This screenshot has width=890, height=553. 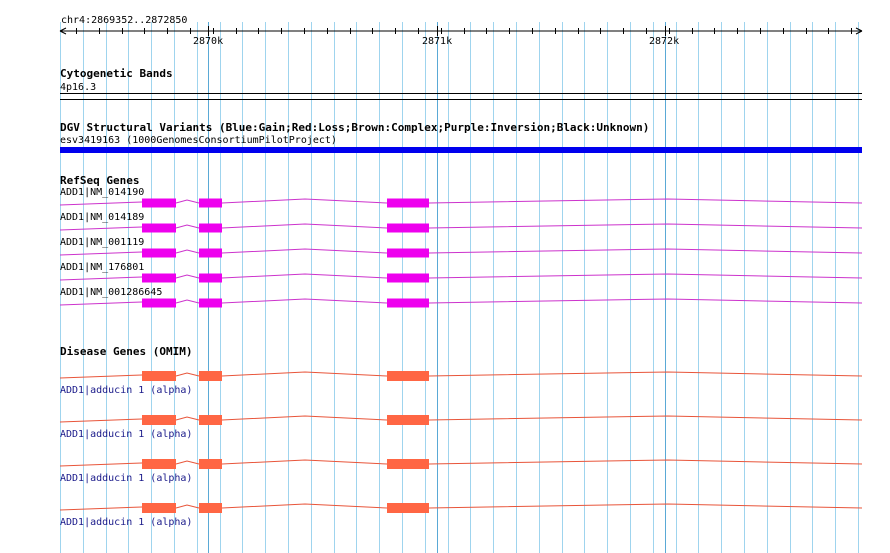 I want to click on cytoband-label: 4p16.3, so click(x=78, y=87).